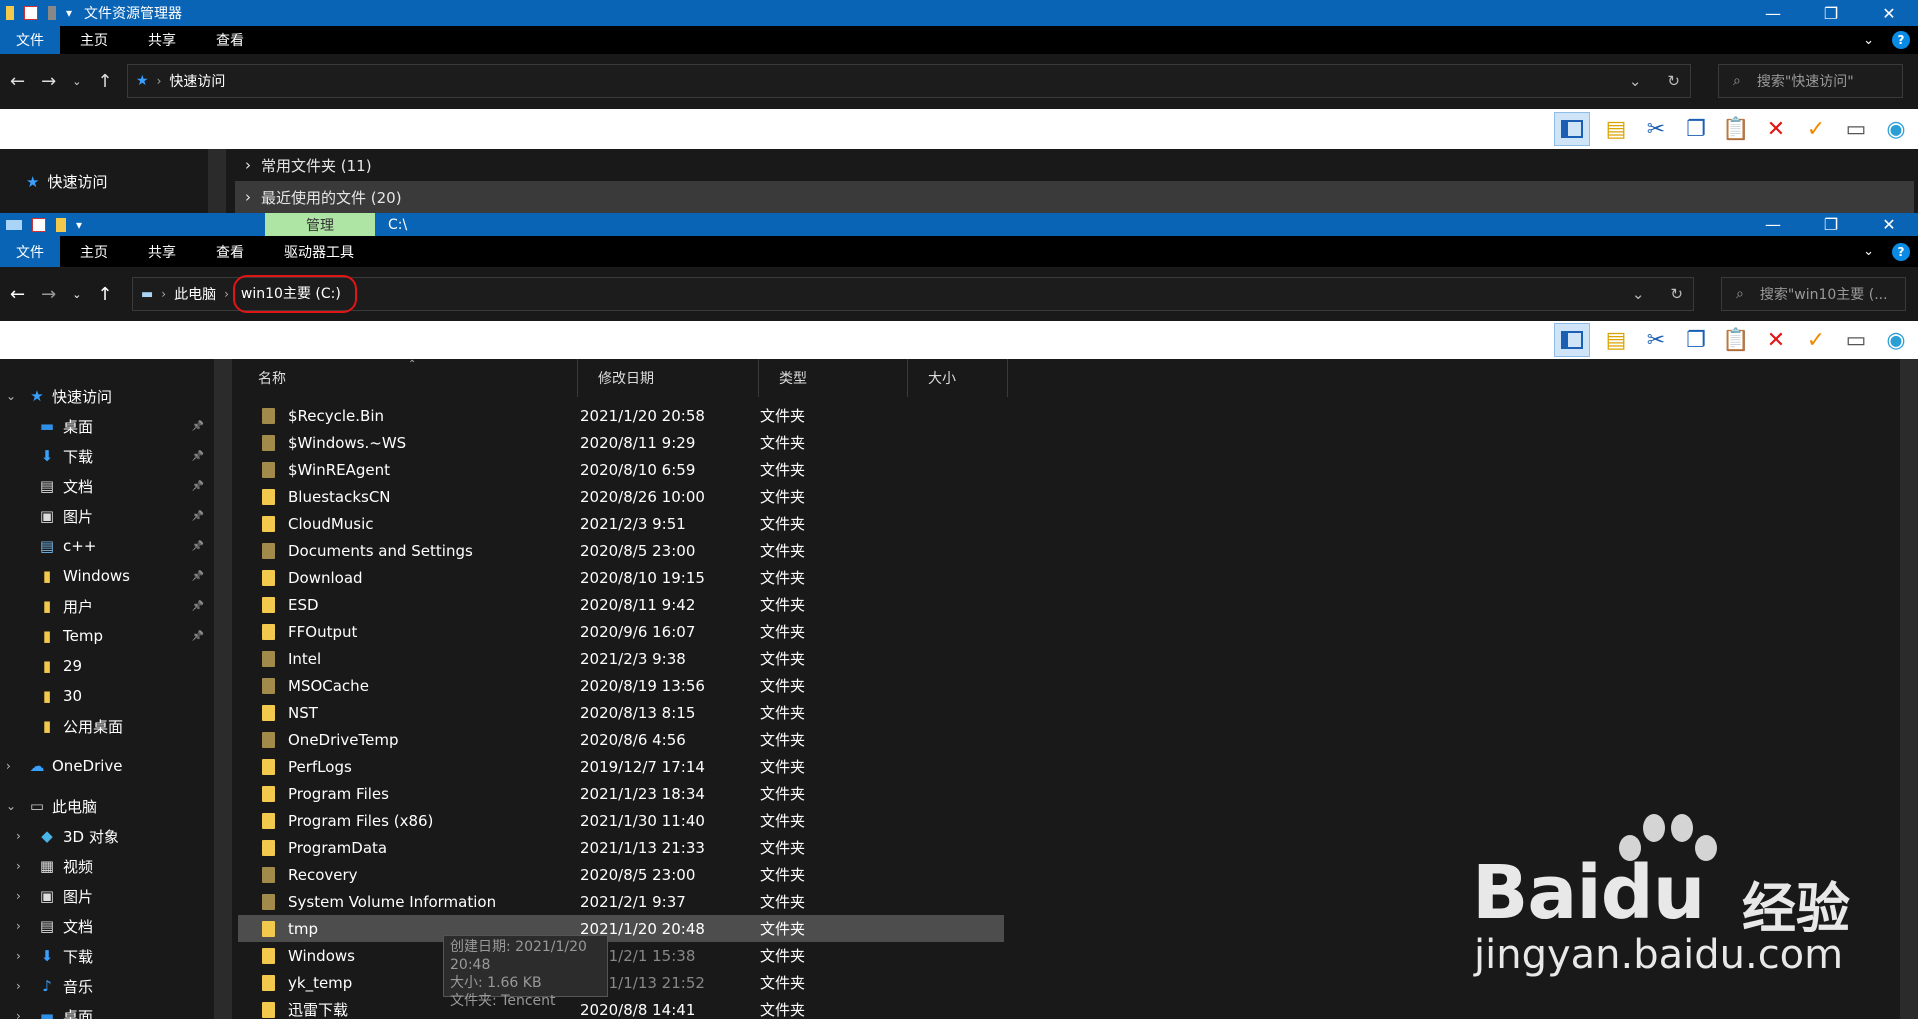  Describe the element at coordinates (320, 224) in the screenshot. I see `tab-manage: 管理` at that location.